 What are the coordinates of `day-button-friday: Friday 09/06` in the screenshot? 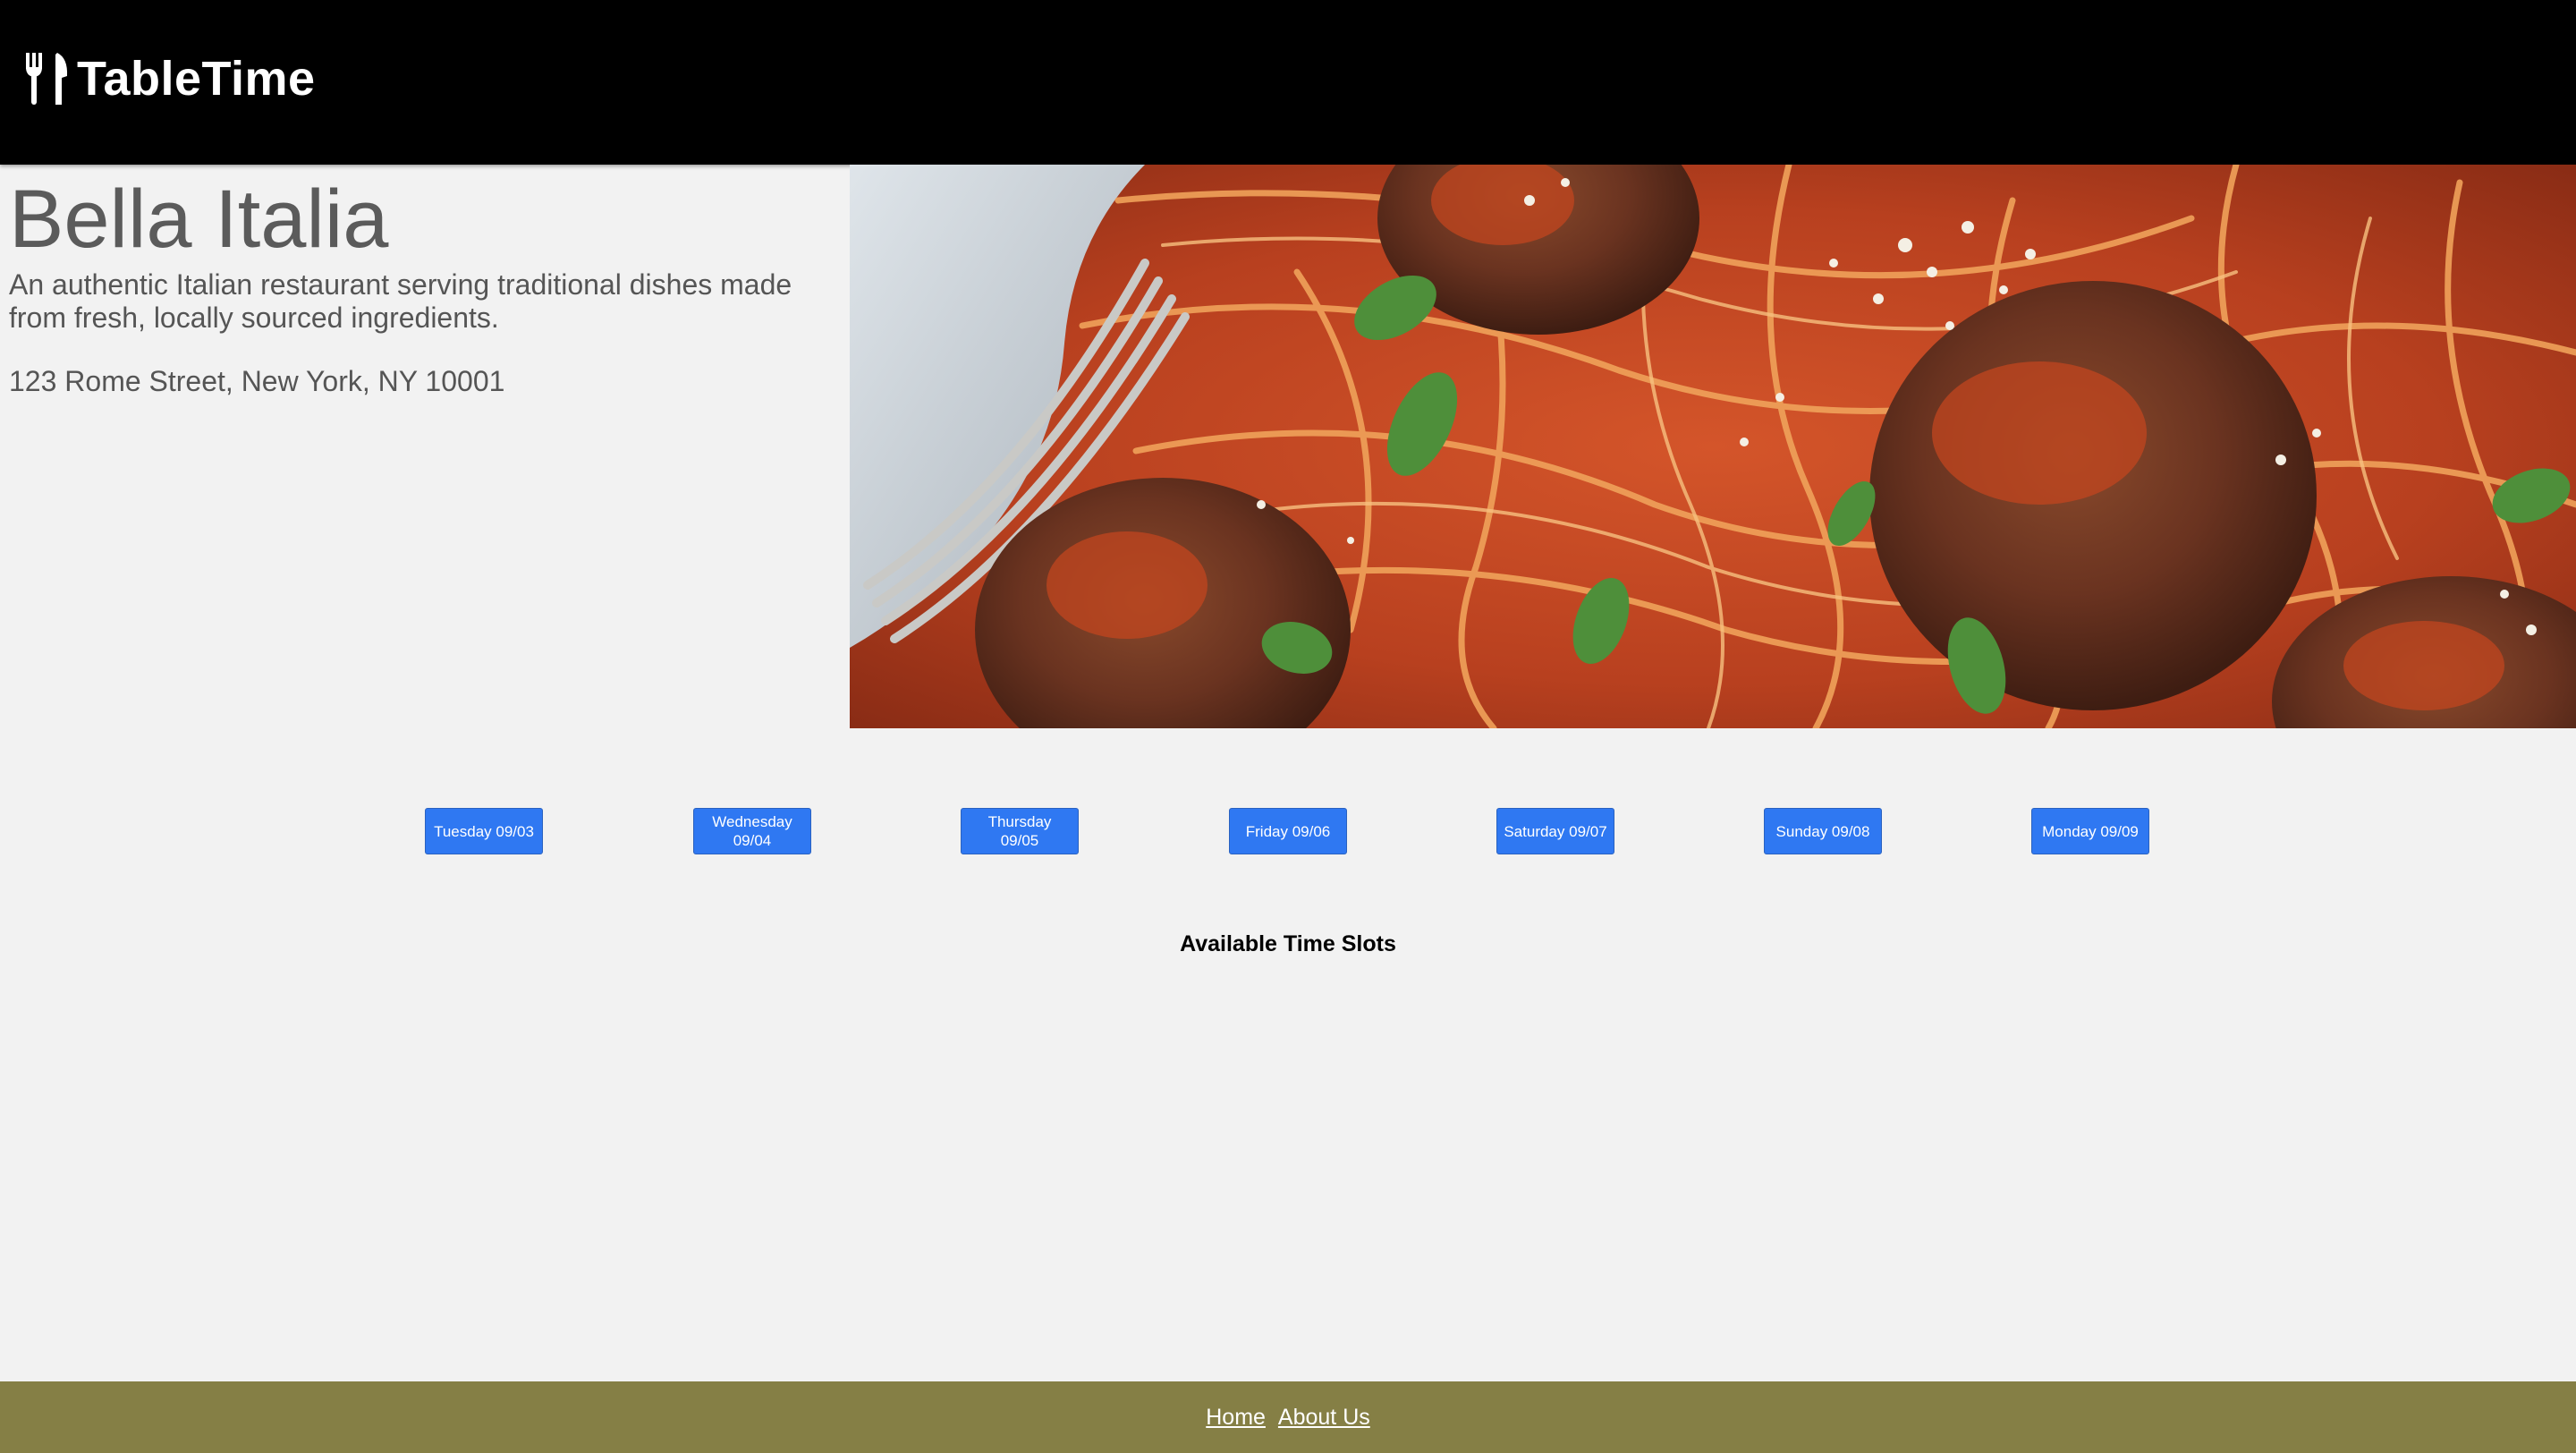 It's located at (1288, 831).